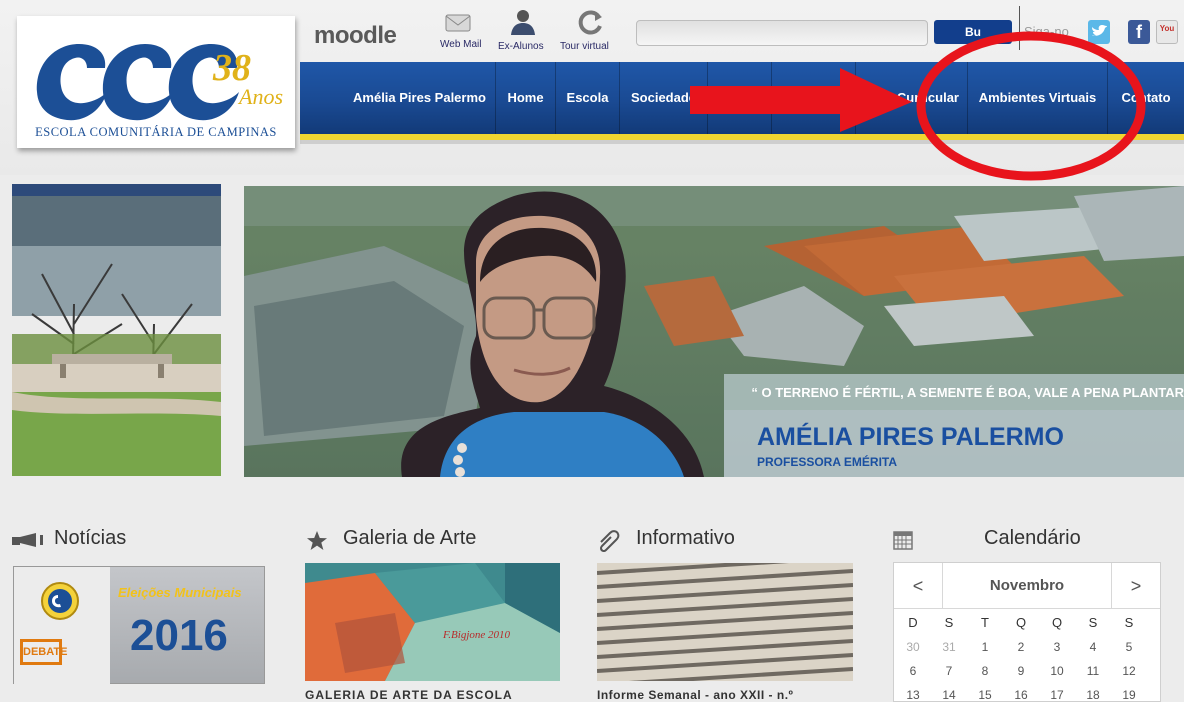  Describe the element at coordinates (913, 671) in the screenshot. I see `calendar-day-cell: 6` at that location.